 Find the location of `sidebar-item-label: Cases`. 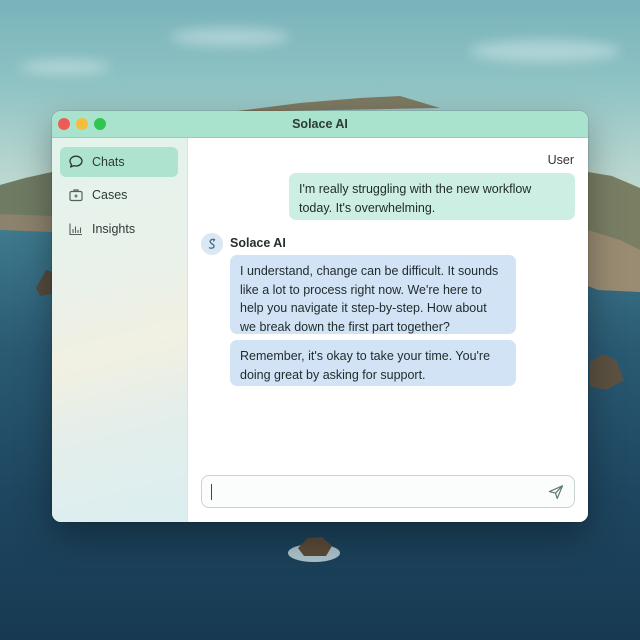

sidebar-item-label: Cases is located at coordinates (110, 195).